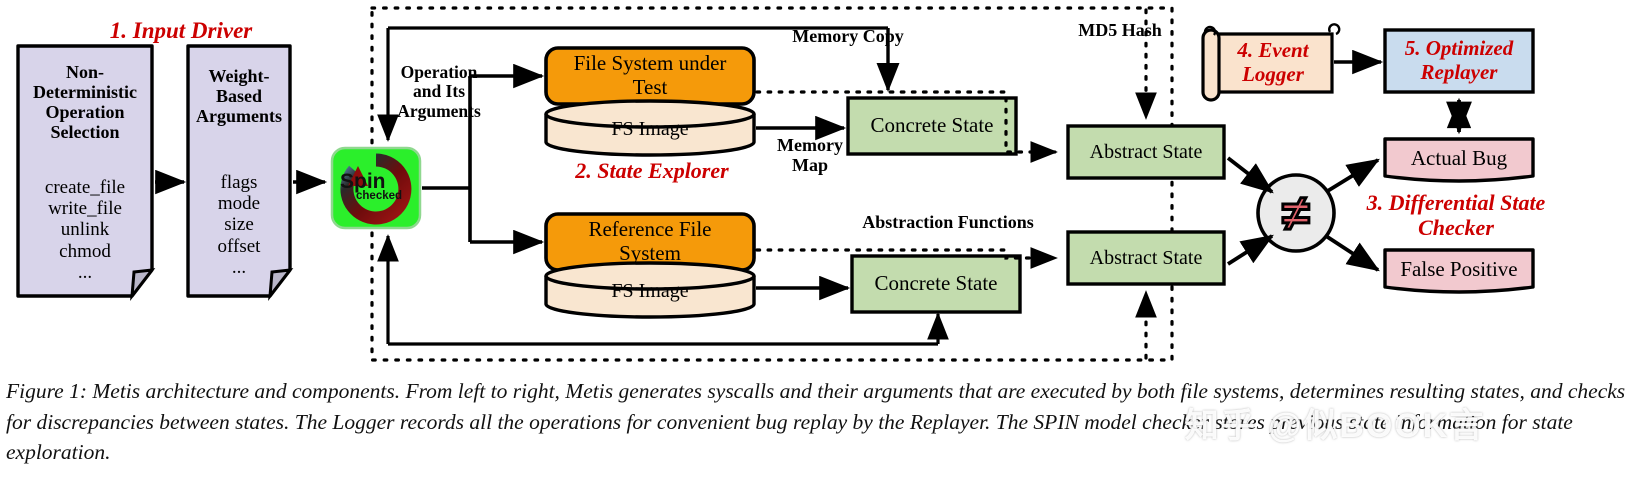 Image resolution: width=1639 pixels, height=500 pixels. Describe the element at coordinates (239, 171) in the screenshot. I see `weight-based-arguments-doc` at that location.